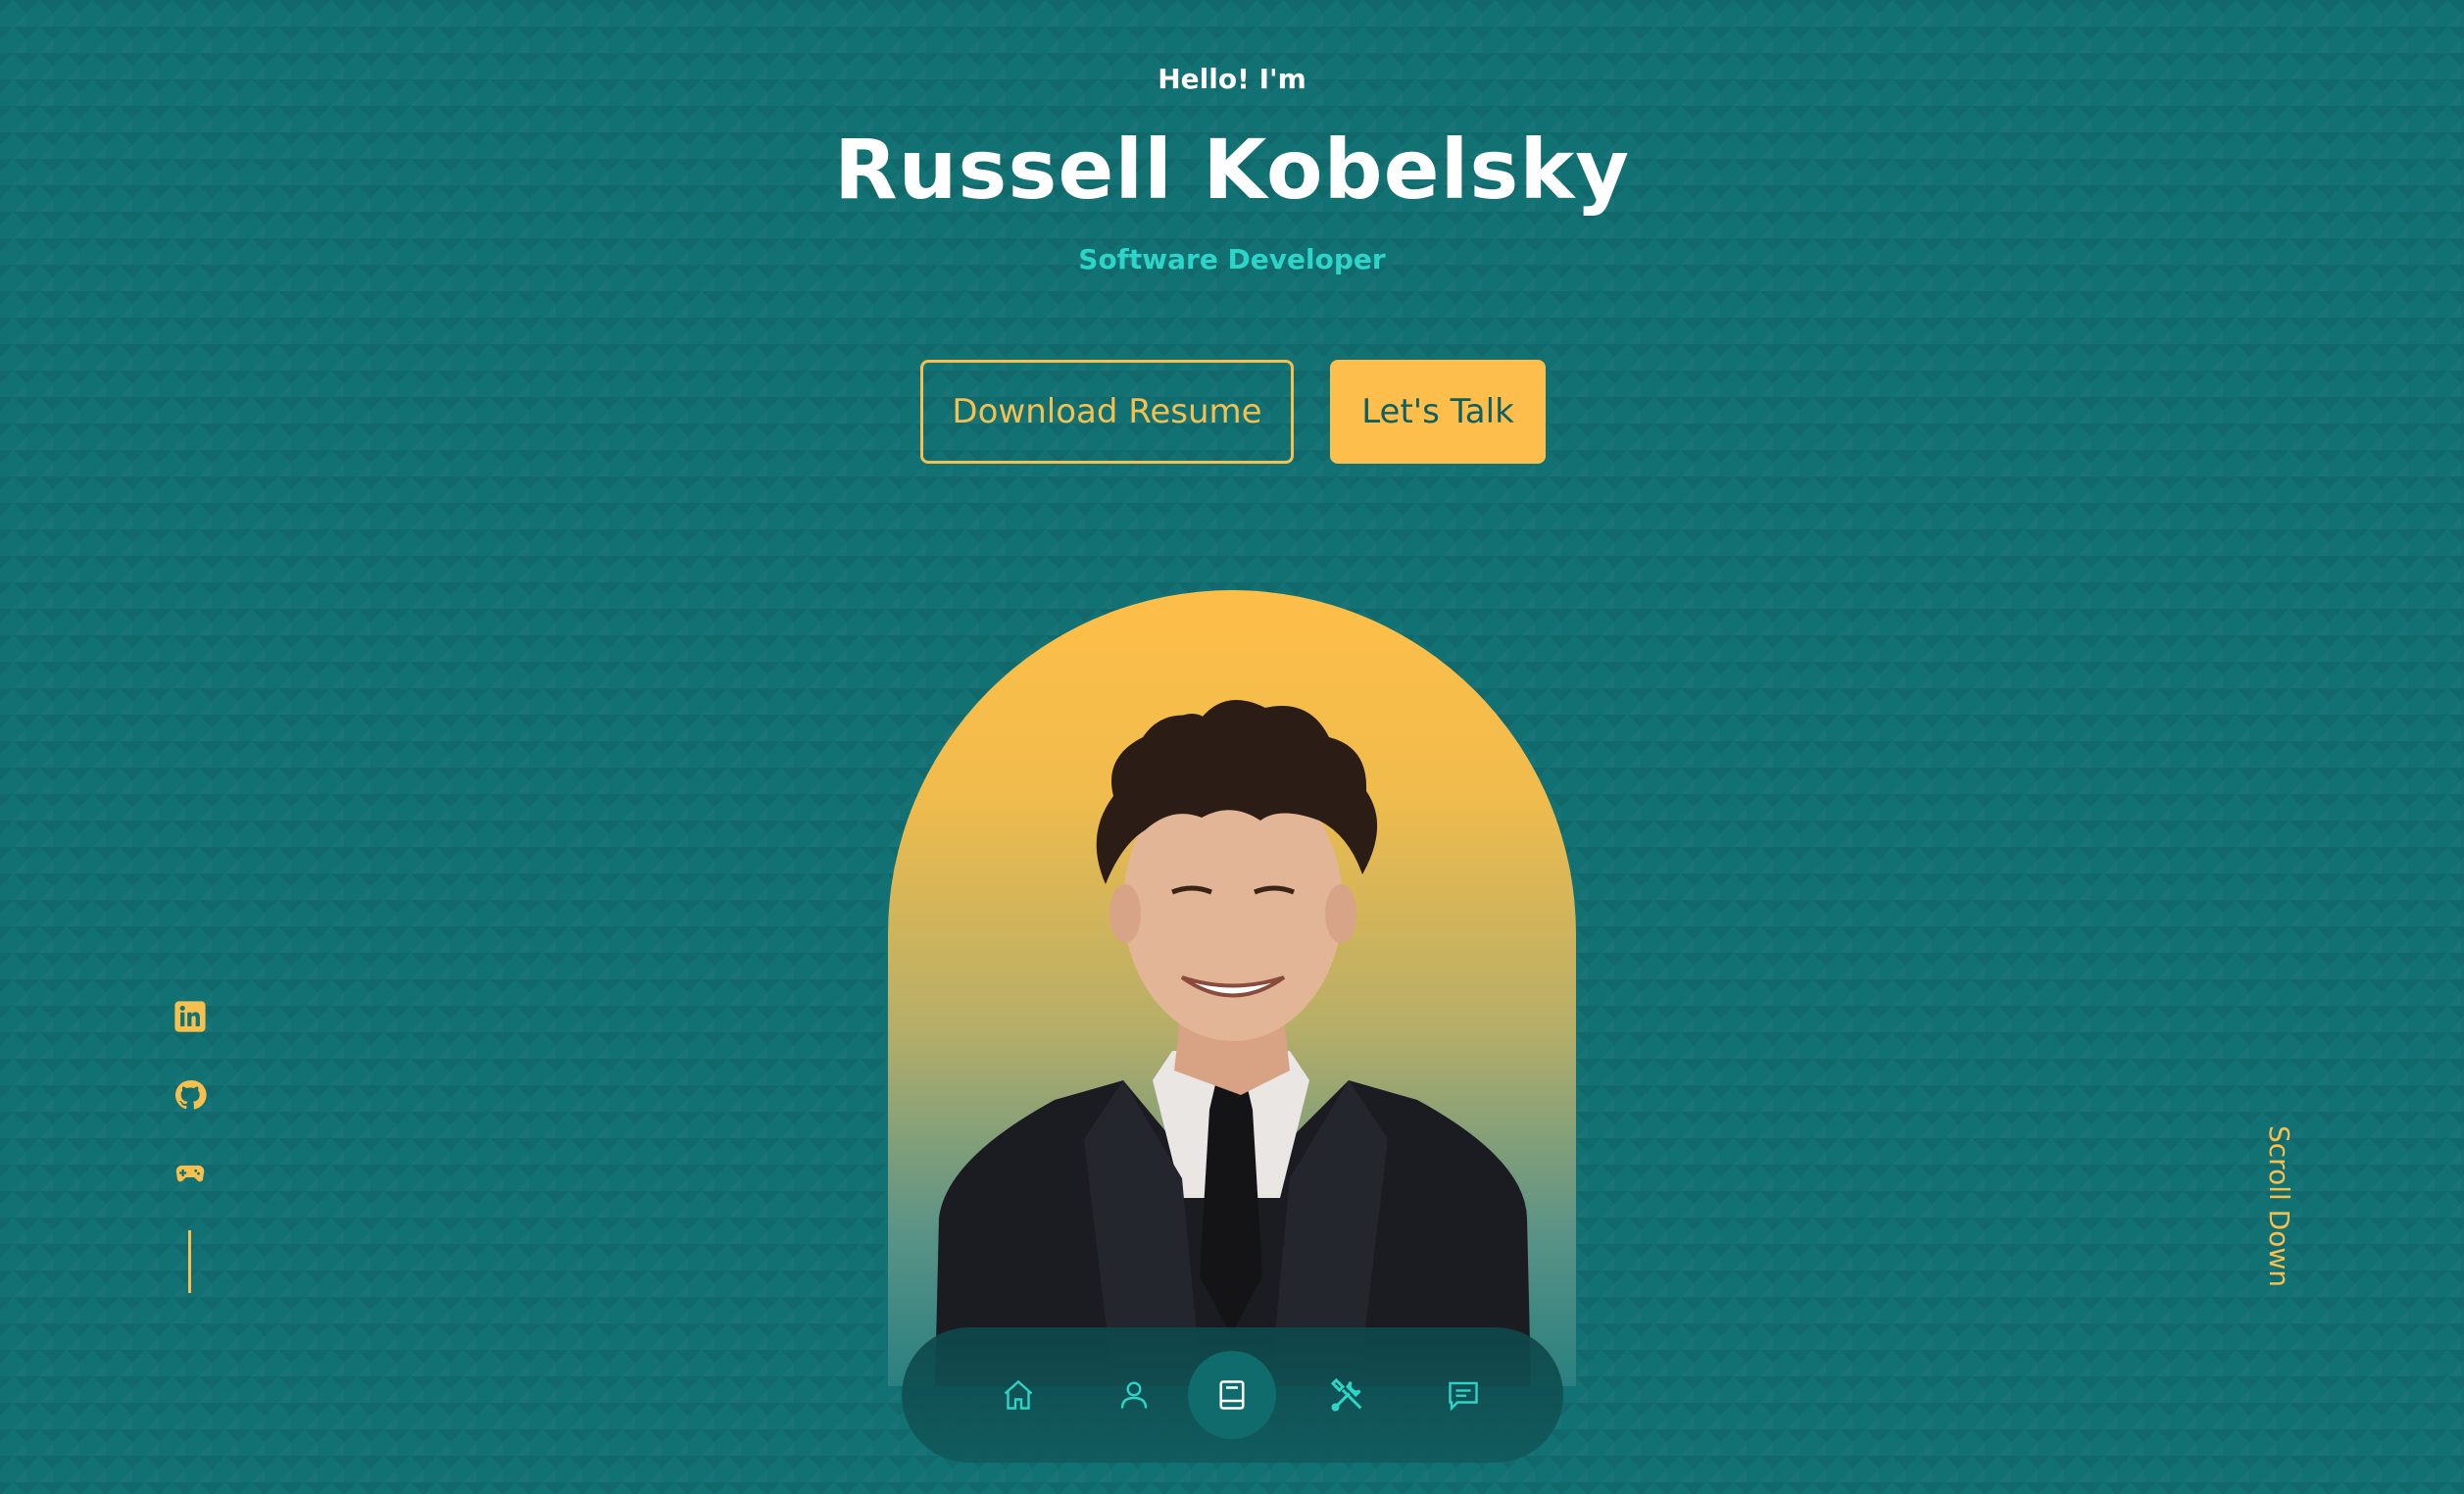 This screenshot has height=1494, width=2464. I want to click on profile-portrait-image, so click(1233, 1043).